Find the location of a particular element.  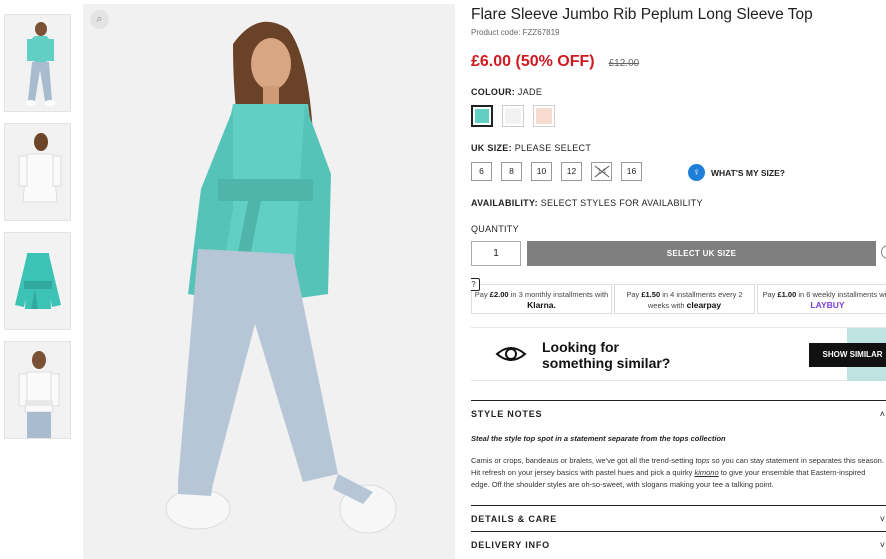

select-size-button: SELECT UK SIZE is located at coordinates (701, 253).